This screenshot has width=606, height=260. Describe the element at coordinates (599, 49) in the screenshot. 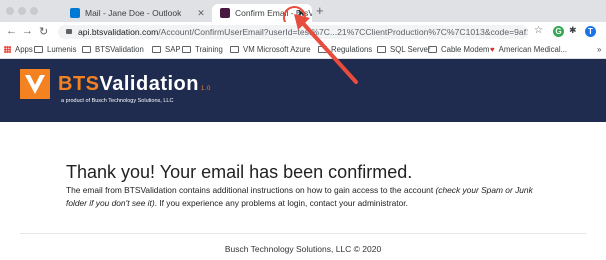

I see `bookmarks-overflow-button: »` at that location.